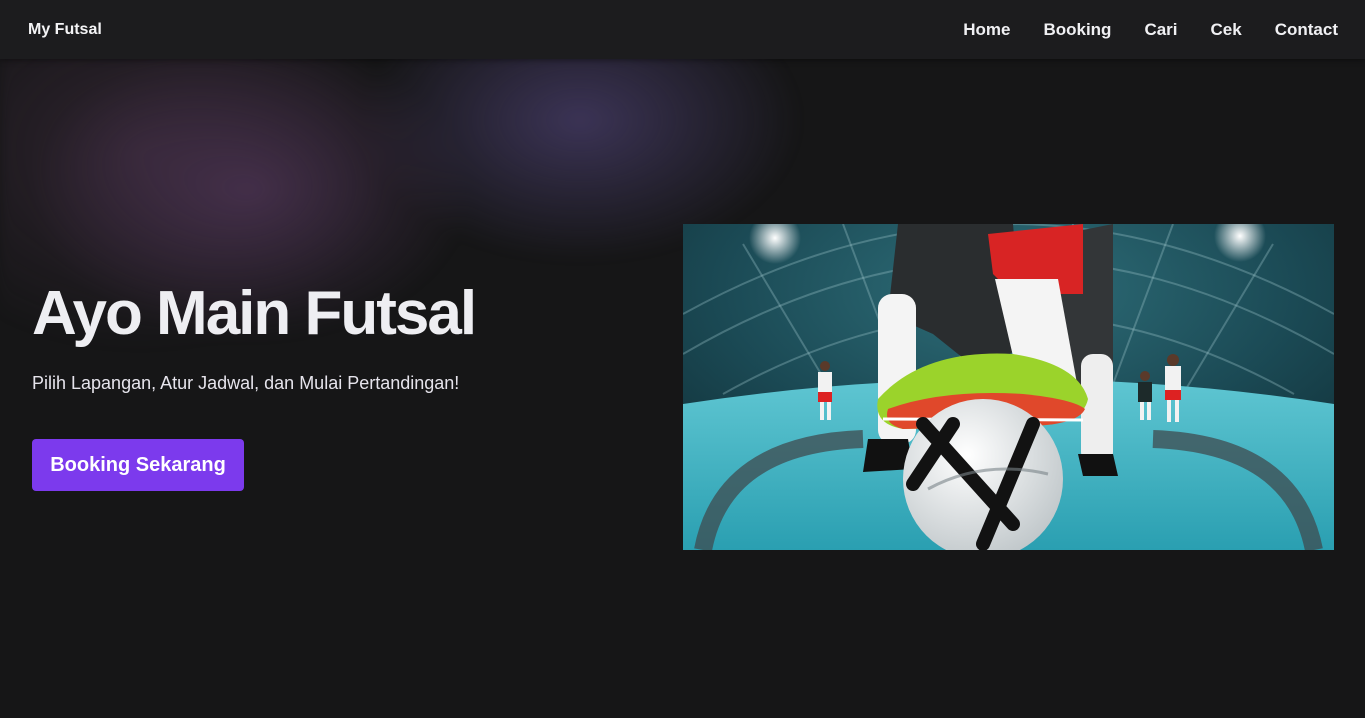 The width and height of the screenshot is (1365, 718). I want to click on brand-logo: My Futsal, so click(65, 30).